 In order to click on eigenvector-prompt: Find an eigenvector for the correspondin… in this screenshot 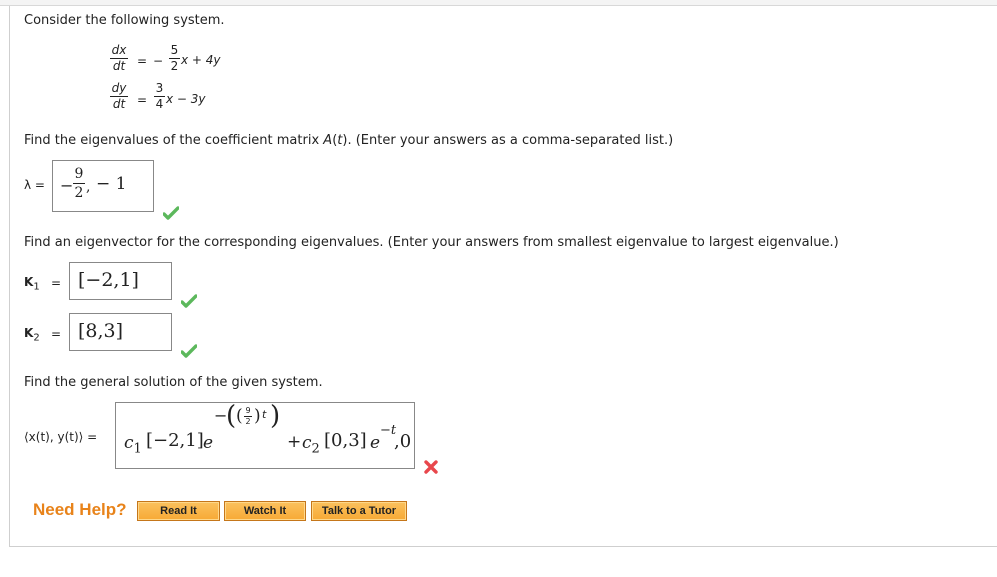, I will do `click(431, 242)`.